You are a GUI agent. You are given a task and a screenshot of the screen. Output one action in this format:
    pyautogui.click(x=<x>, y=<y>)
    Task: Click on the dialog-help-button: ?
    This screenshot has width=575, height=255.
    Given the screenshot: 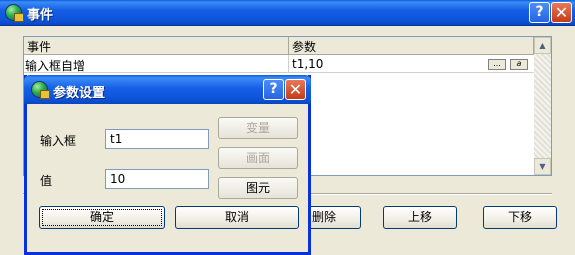 What is the action you would take?
    pyautogui.click(x=273, y=89)
    